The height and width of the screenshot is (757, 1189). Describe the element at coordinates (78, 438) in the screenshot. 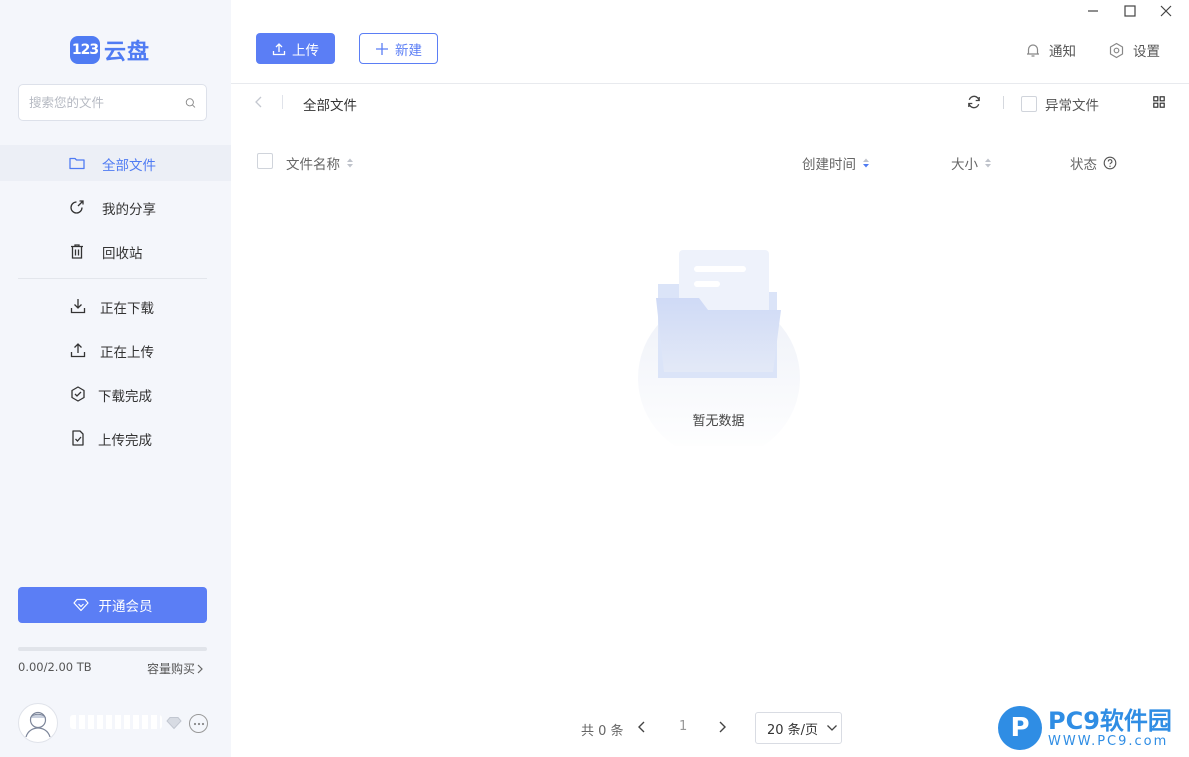

I see `upload-done-icon` at that location.